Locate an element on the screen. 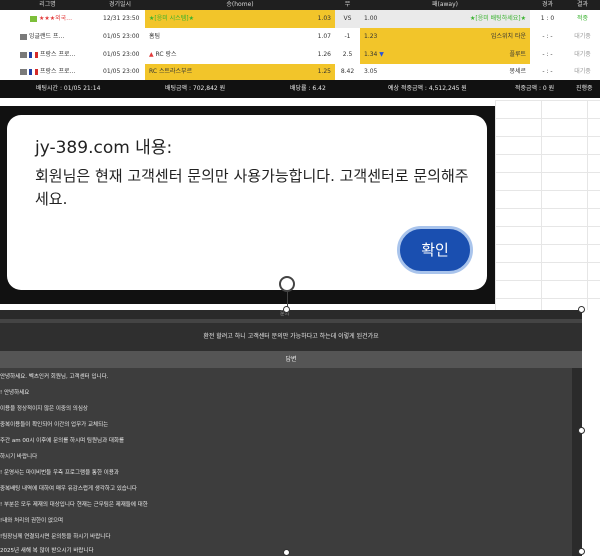  home-pick: 홈팀 1.07 is located at coordinates (240, 37).